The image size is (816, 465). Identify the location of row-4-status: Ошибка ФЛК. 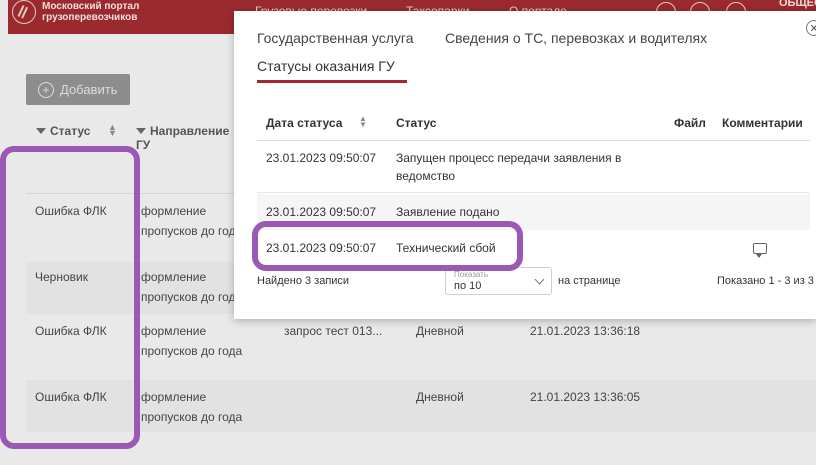
(71, 397).